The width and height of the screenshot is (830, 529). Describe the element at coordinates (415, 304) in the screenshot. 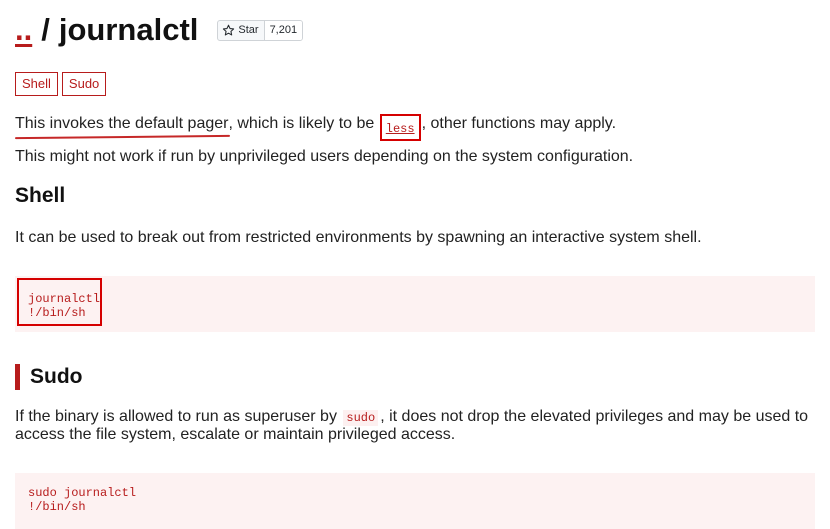

I see `shell-code-block: journalctl !/bin/sh` at that location.